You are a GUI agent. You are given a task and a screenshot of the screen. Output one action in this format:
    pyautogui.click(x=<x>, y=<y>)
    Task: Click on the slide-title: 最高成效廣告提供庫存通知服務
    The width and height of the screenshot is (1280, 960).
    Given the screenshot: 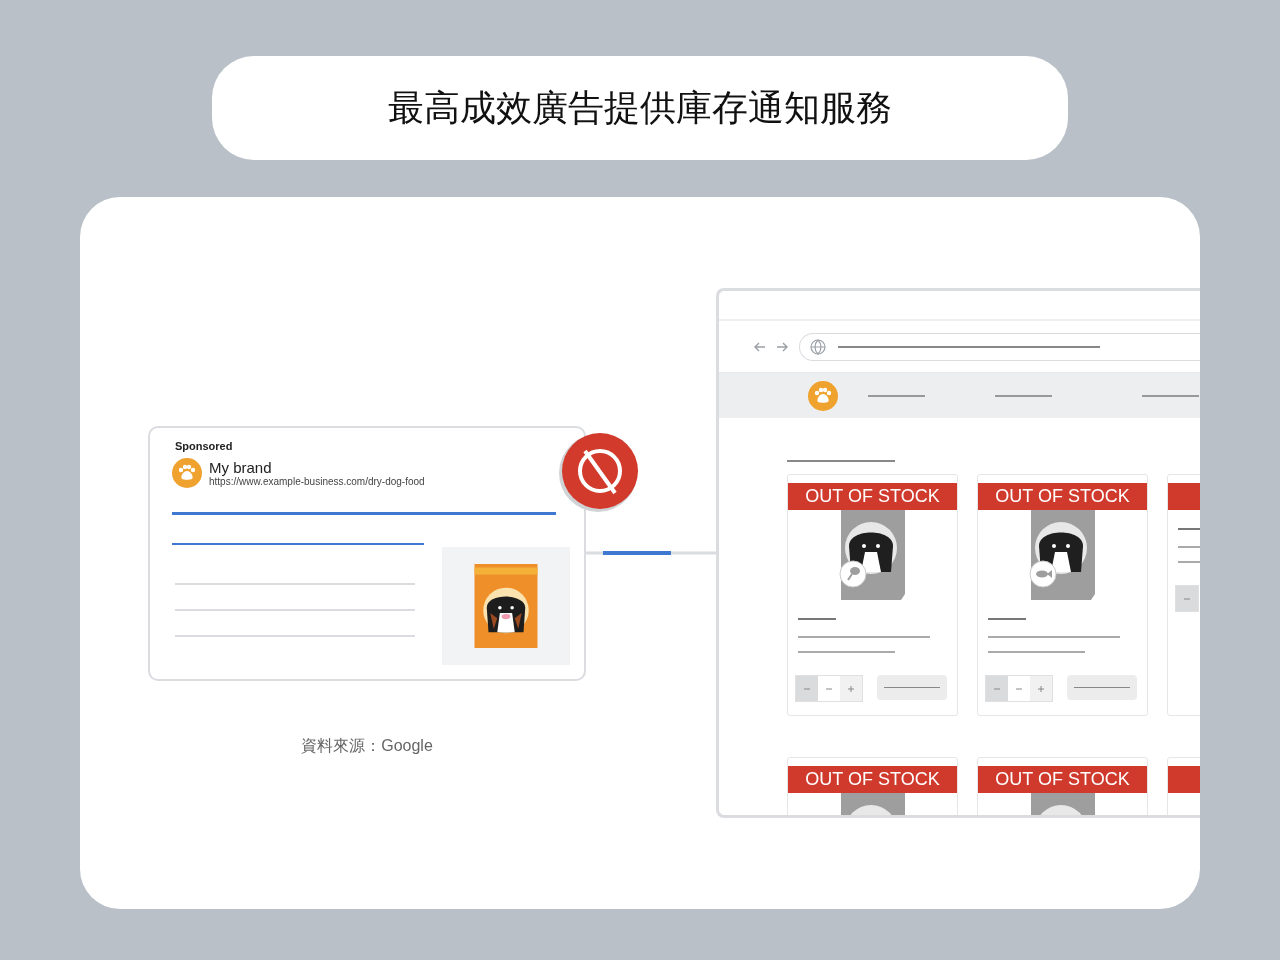 What is the action you would take?
    pyautogui.click(x=640, y=107)
    